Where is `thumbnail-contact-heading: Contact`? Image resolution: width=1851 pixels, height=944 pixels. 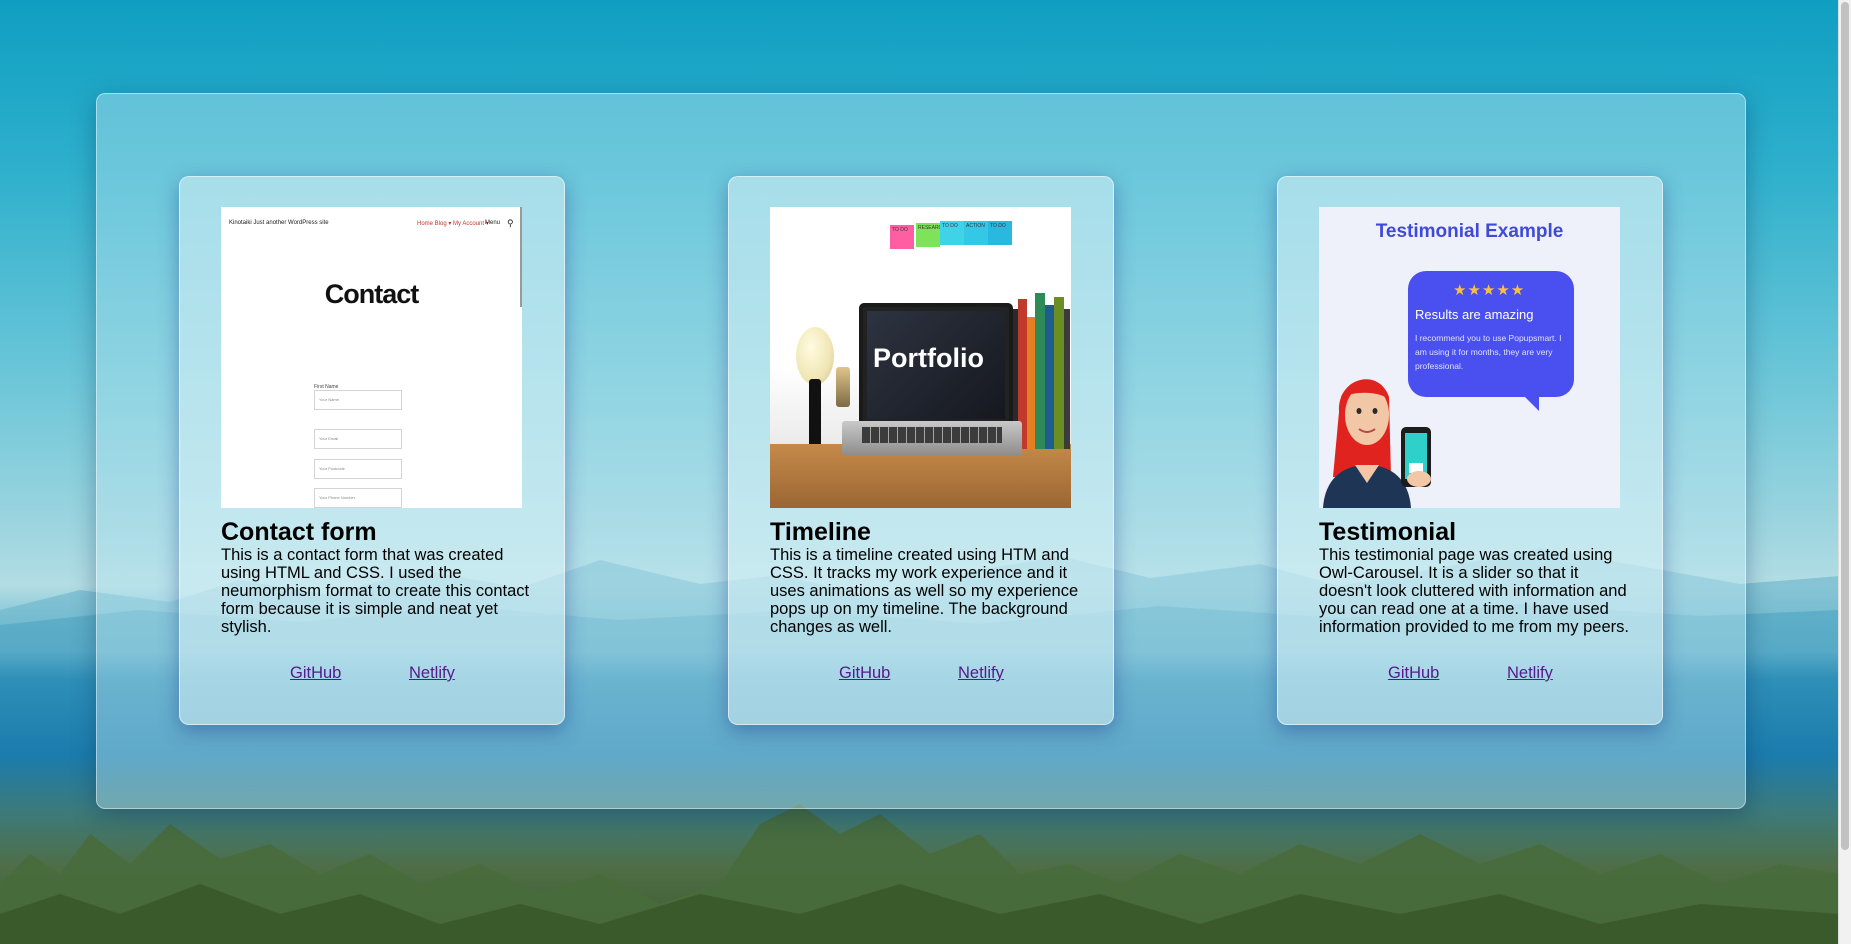
thumbnail-contact-heading: Contact is located at coordinates (372, 294).